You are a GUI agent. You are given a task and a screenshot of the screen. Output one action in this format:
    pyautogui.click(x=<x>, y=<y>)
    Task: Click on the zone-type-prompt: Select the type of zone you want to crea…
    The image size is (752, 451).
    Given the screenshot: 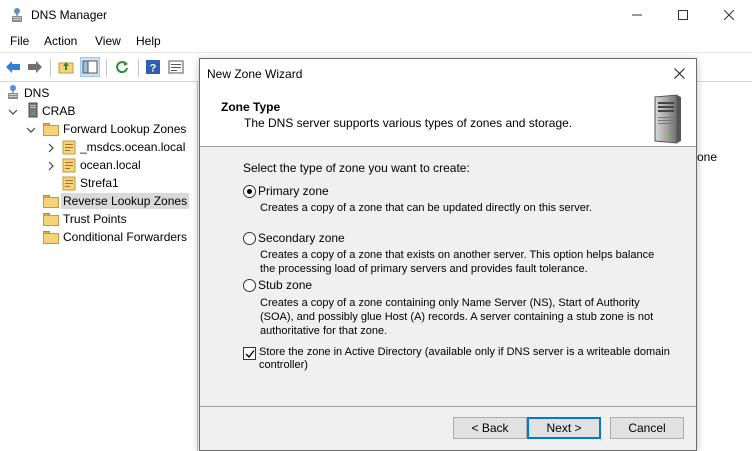 What is the action you would take?
    pyautogui.click(x=356, y=168)
    